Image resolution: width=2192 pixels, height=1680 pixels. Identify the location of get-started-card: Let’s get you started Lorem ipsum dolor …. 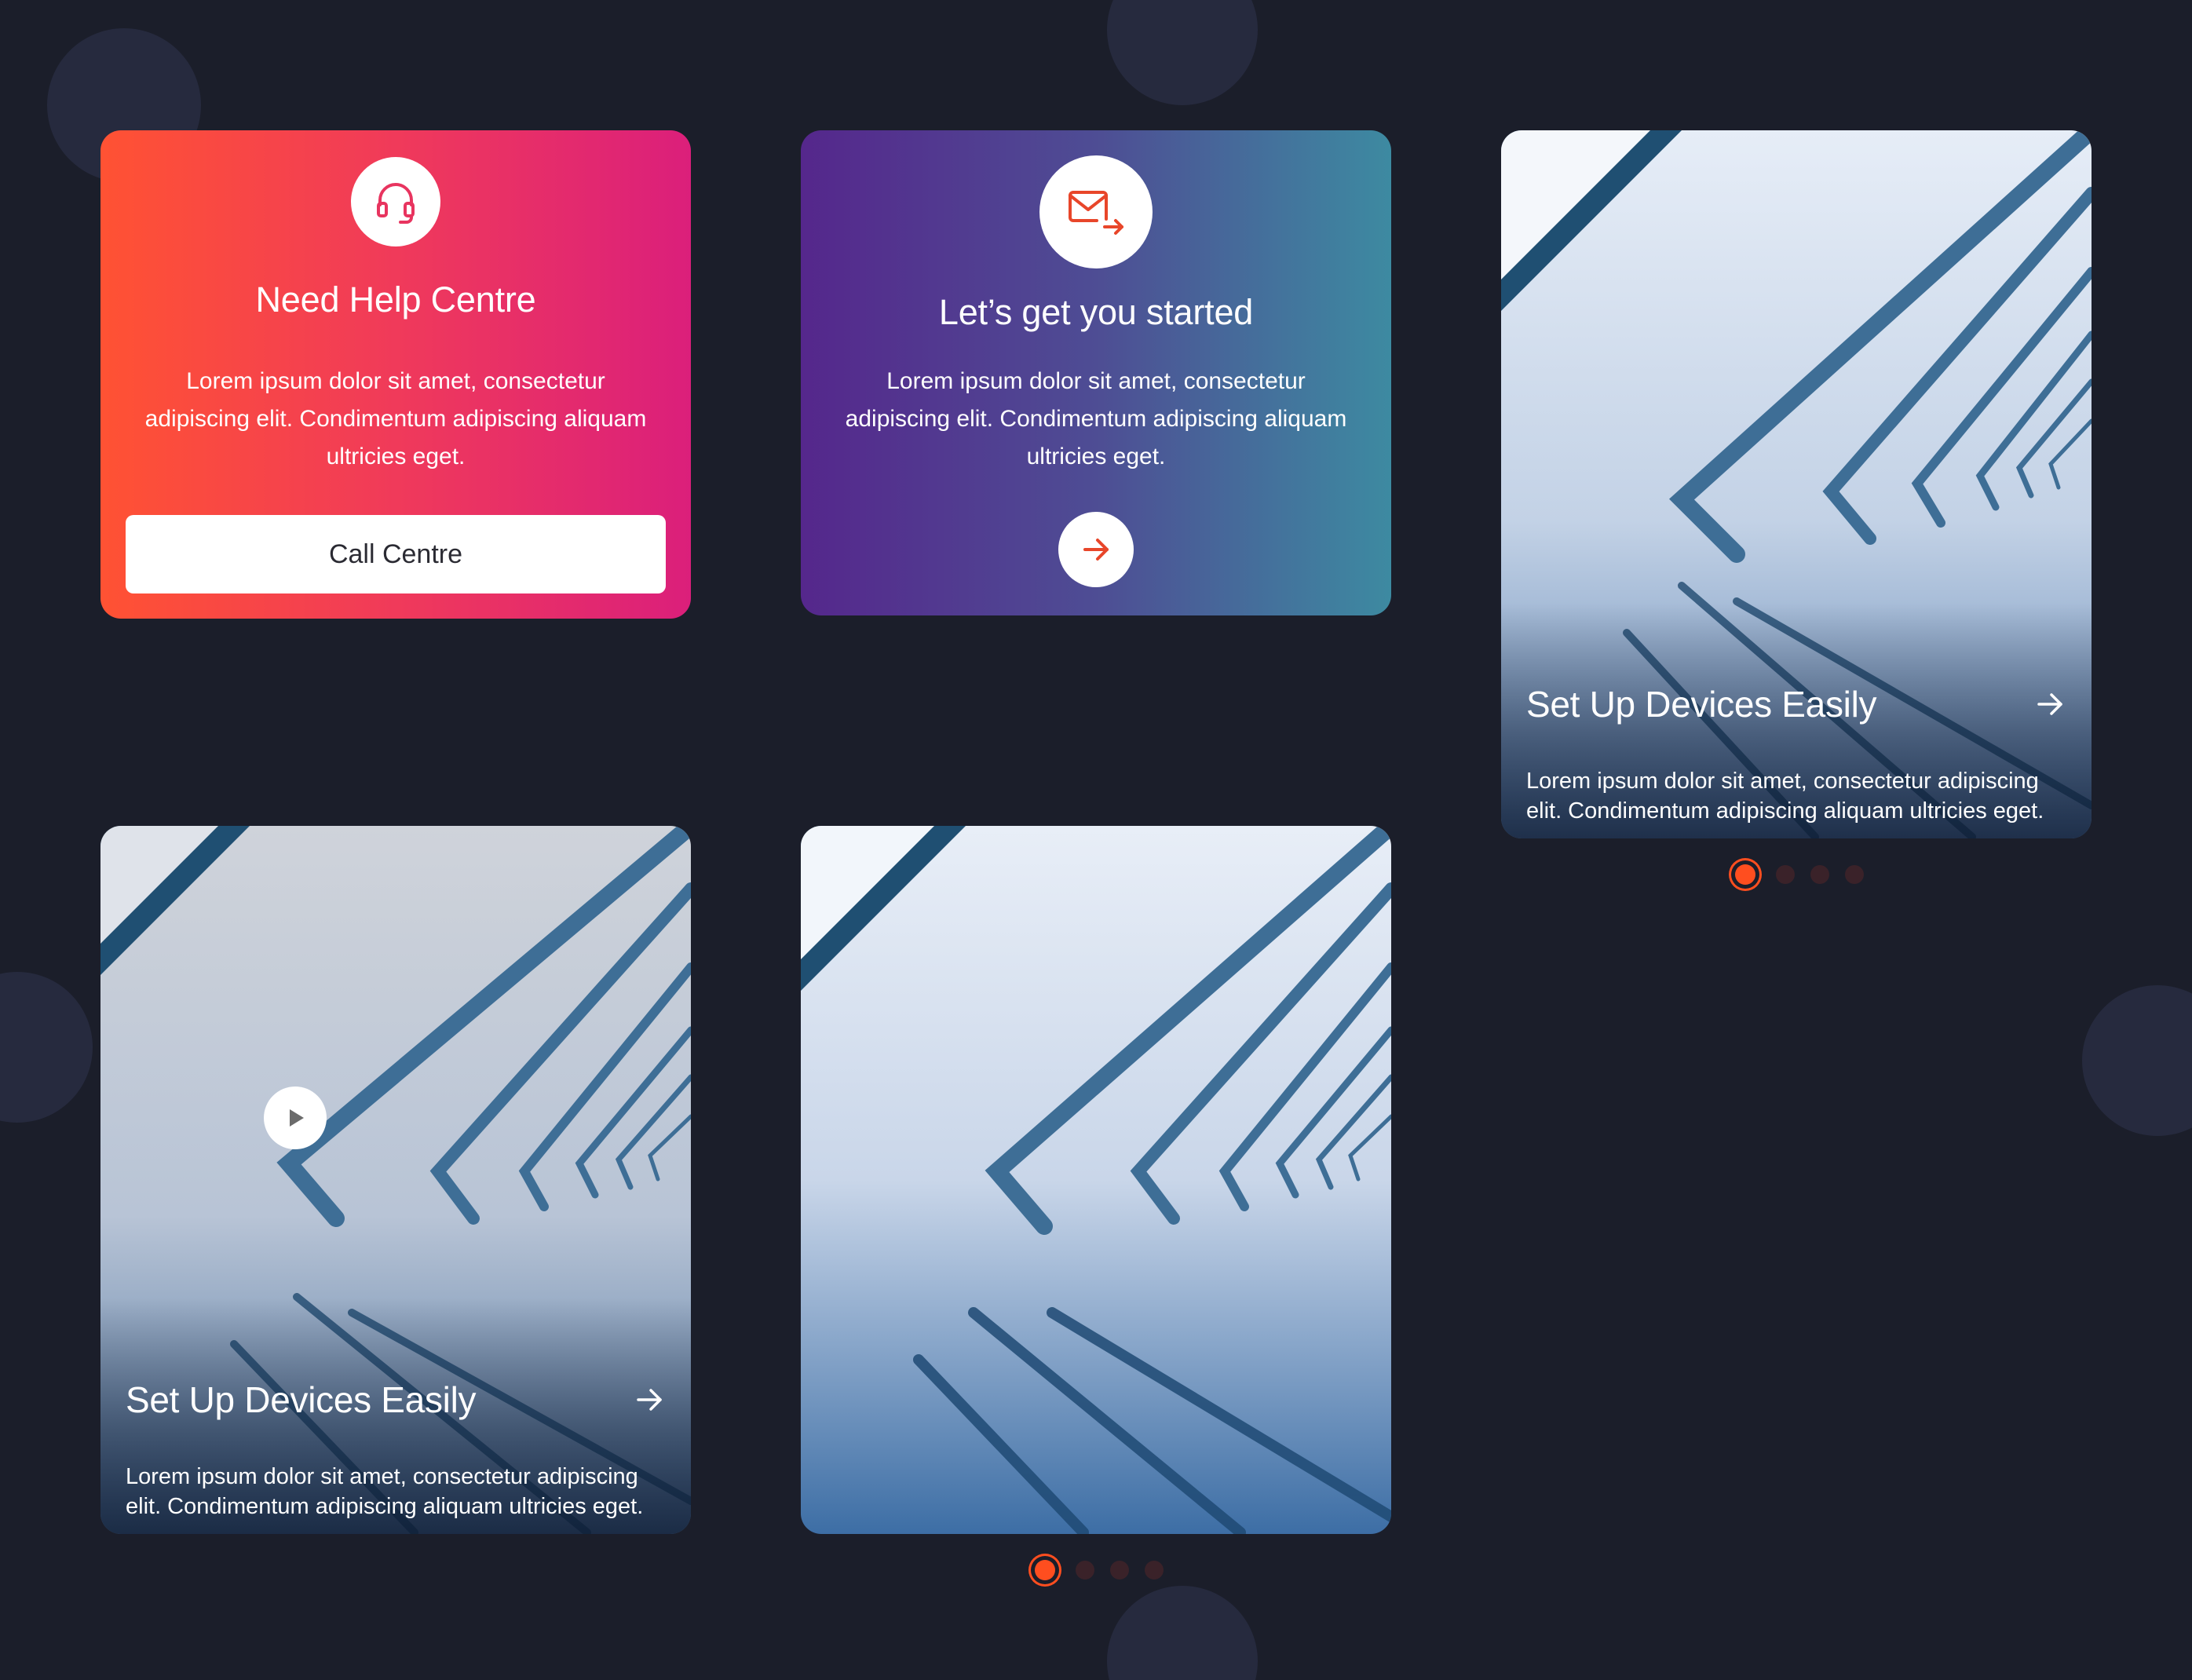
(1096, 372).